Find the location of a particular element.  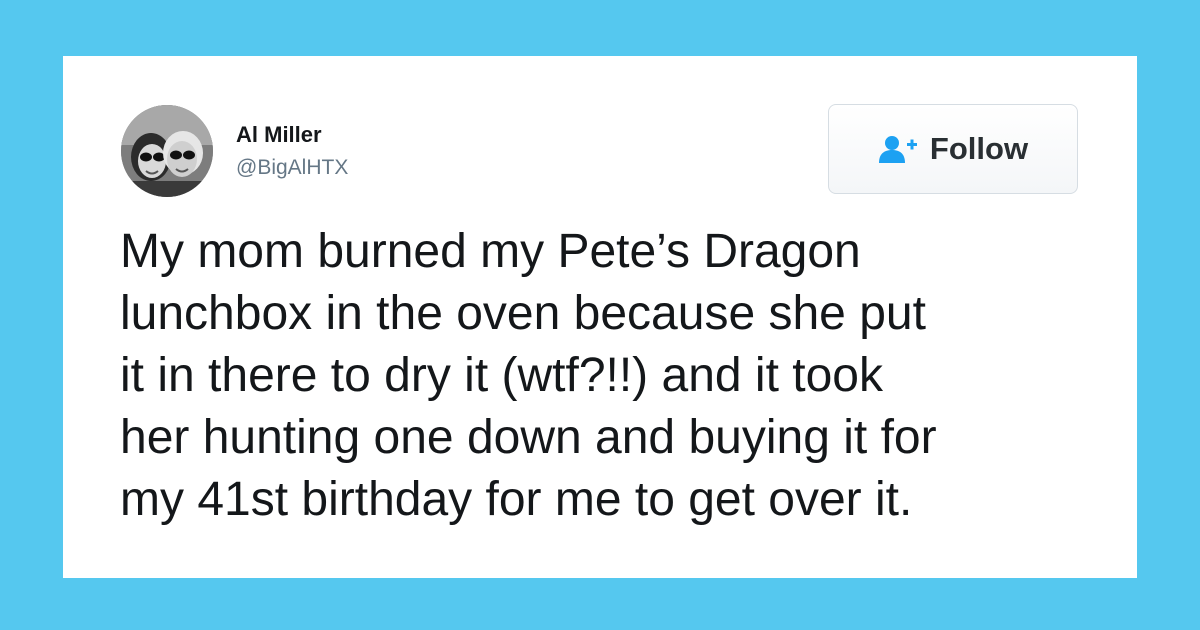

tweet-text-line: My mom burned my Pete’s Dragon is located at coordinates (490, 251).